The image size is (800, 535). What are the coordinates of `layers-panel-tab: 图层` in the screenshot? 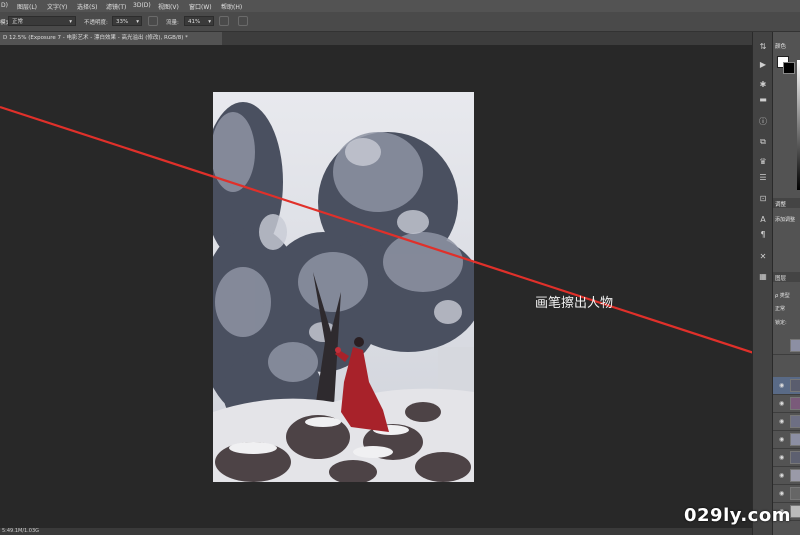 It's located at (780, 278).